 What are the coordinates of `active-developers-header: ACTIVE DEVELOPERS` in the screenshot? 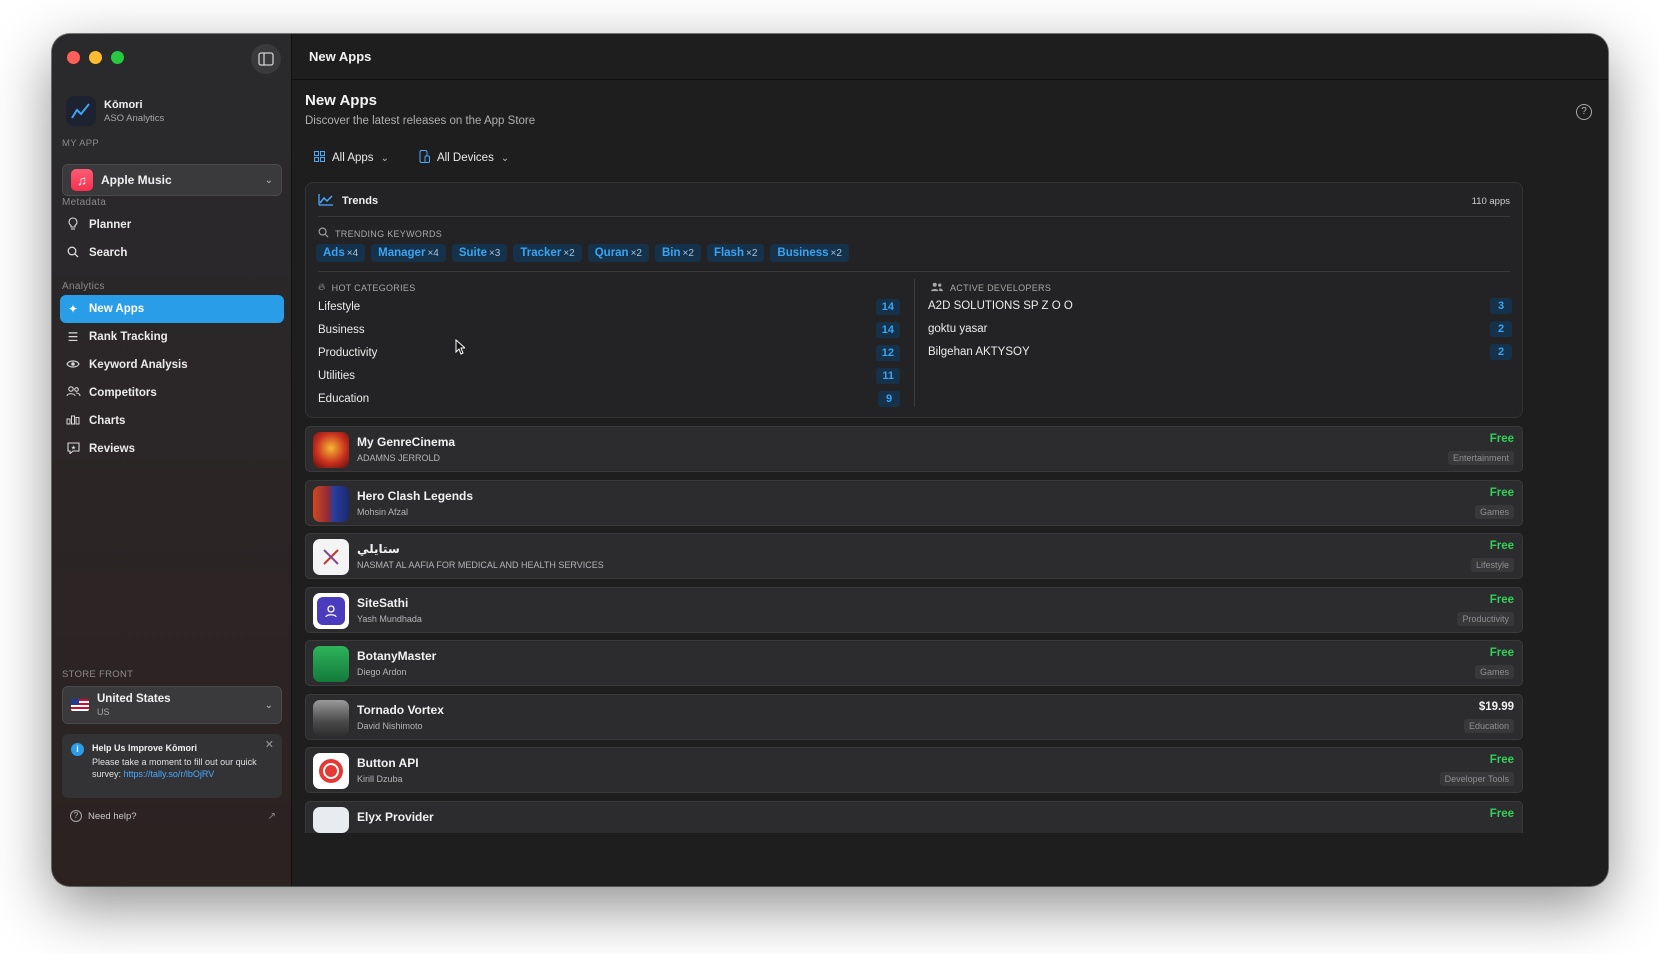 It's located at (990, 288).